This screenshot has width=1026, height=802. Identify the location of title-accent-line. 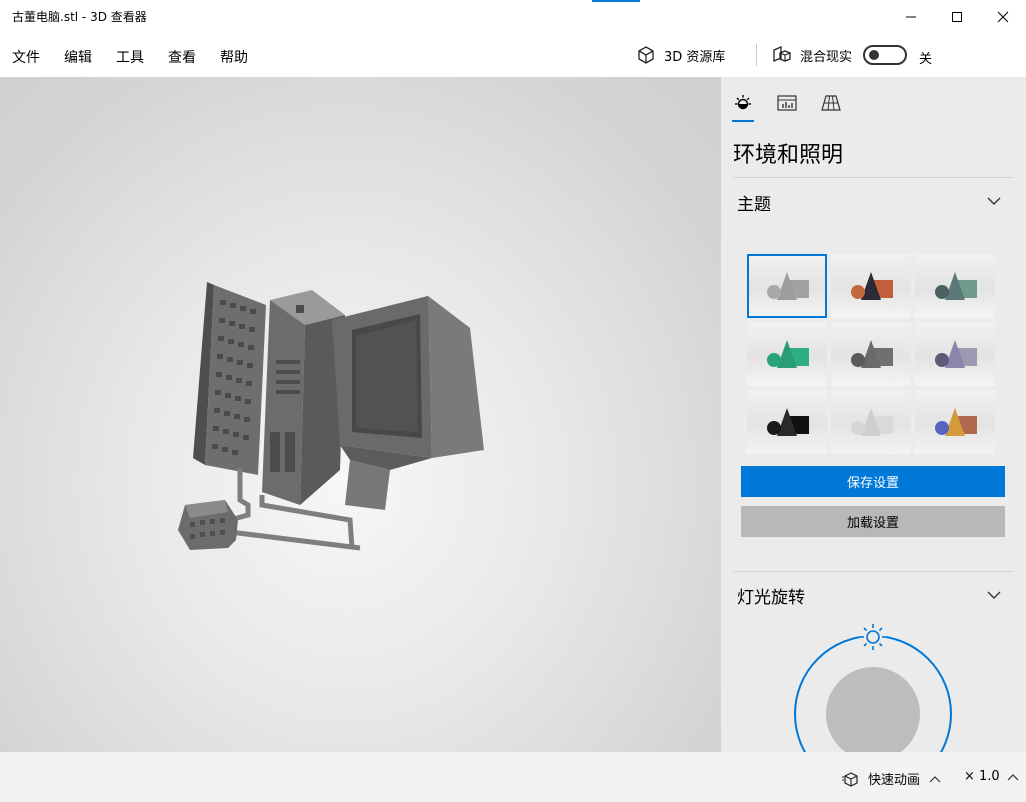
(616, 1).